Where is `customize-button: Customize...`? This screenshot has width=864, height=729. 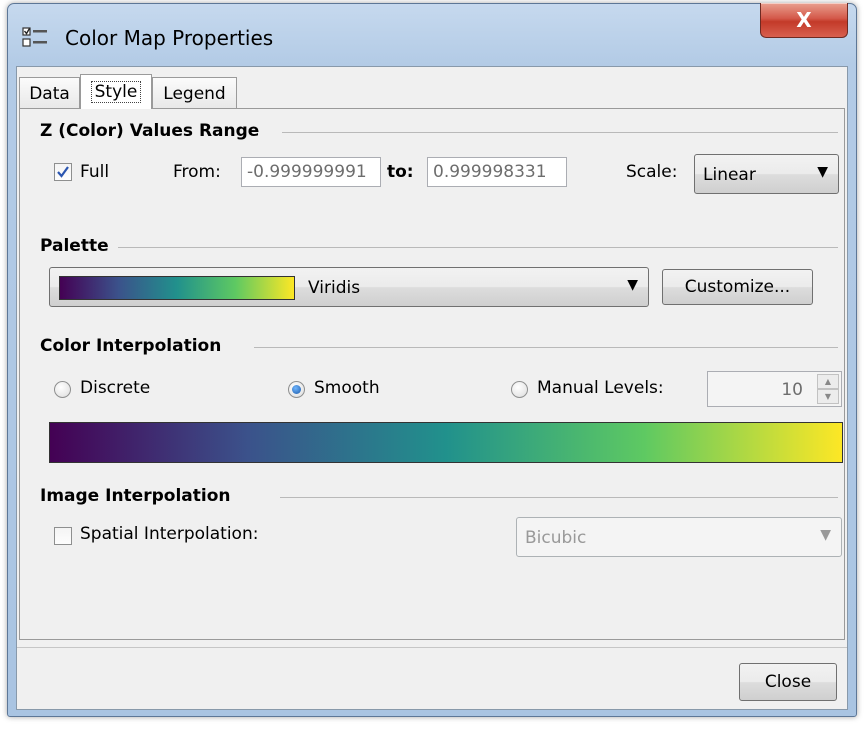 customize-button: Customize... is located at coordinates (737, 287).